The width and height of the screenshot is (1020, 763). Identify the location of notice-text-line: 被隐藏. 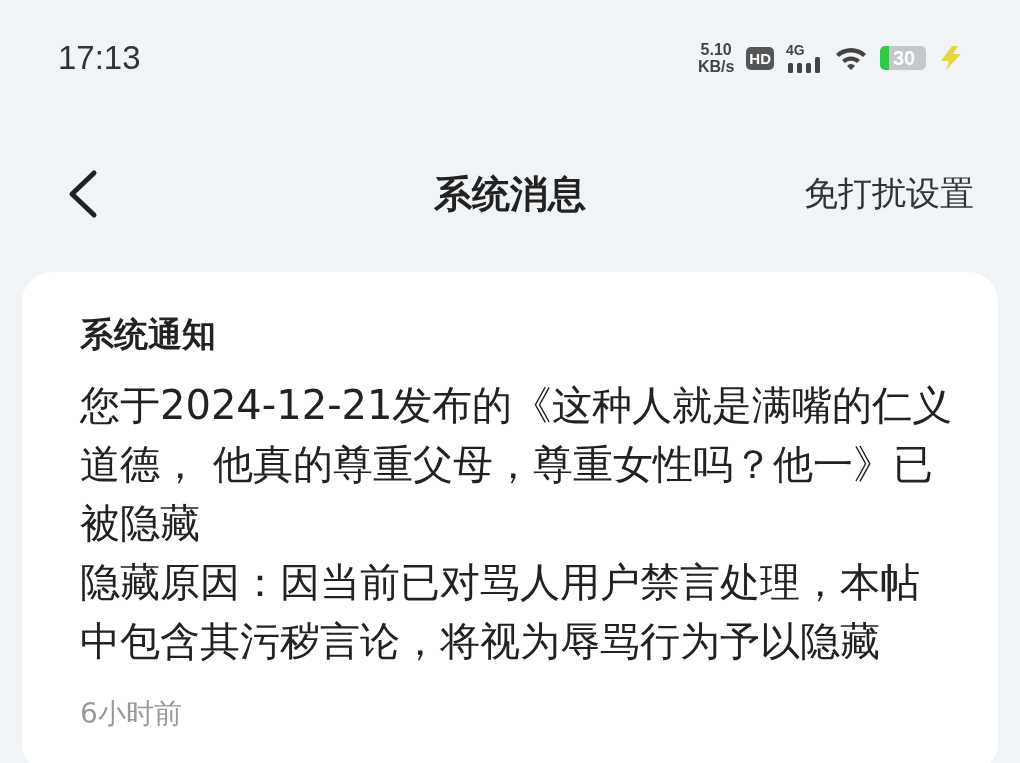
(140, 523).